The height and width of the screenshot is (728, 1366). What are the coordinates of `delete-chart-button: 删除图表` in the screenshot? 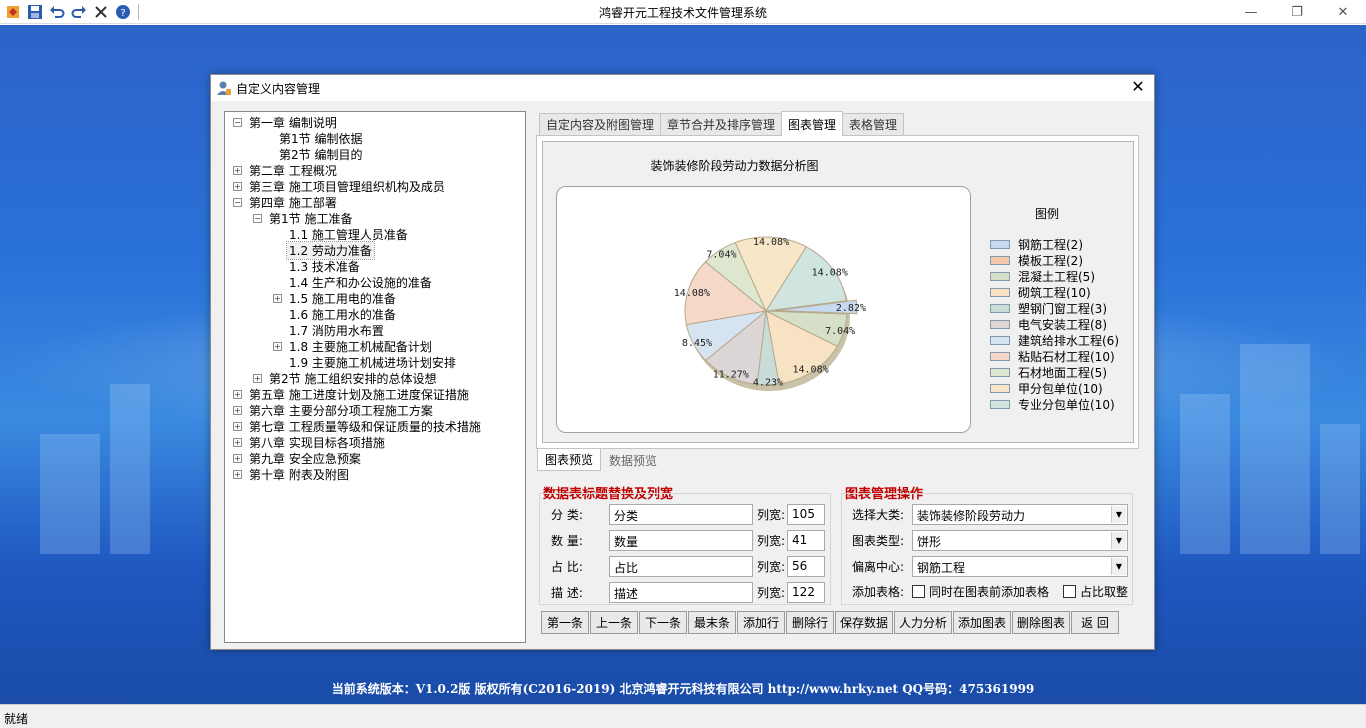 It's located at (1041, 622).